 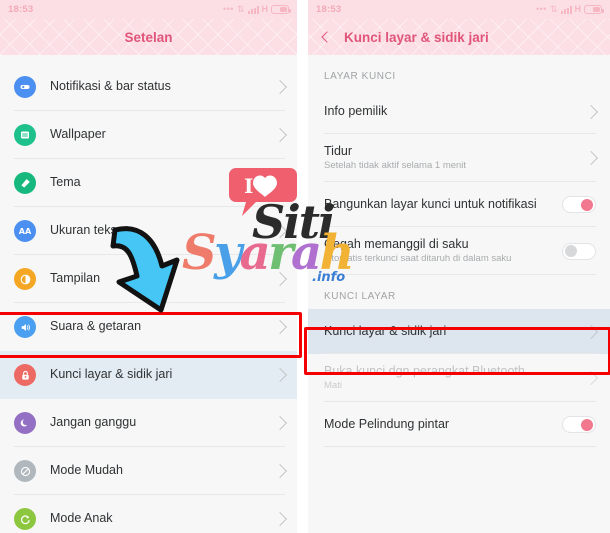 I want to click on page-title: Setelan, so click(x=148, y=37).